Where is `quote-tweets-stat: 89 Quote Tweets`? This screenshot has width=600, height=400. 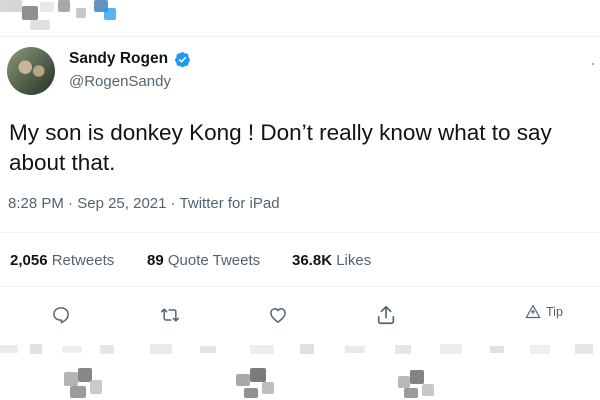
quote-tweets-stat: 89 Quote Tweets is located at coordinates (203, 260).